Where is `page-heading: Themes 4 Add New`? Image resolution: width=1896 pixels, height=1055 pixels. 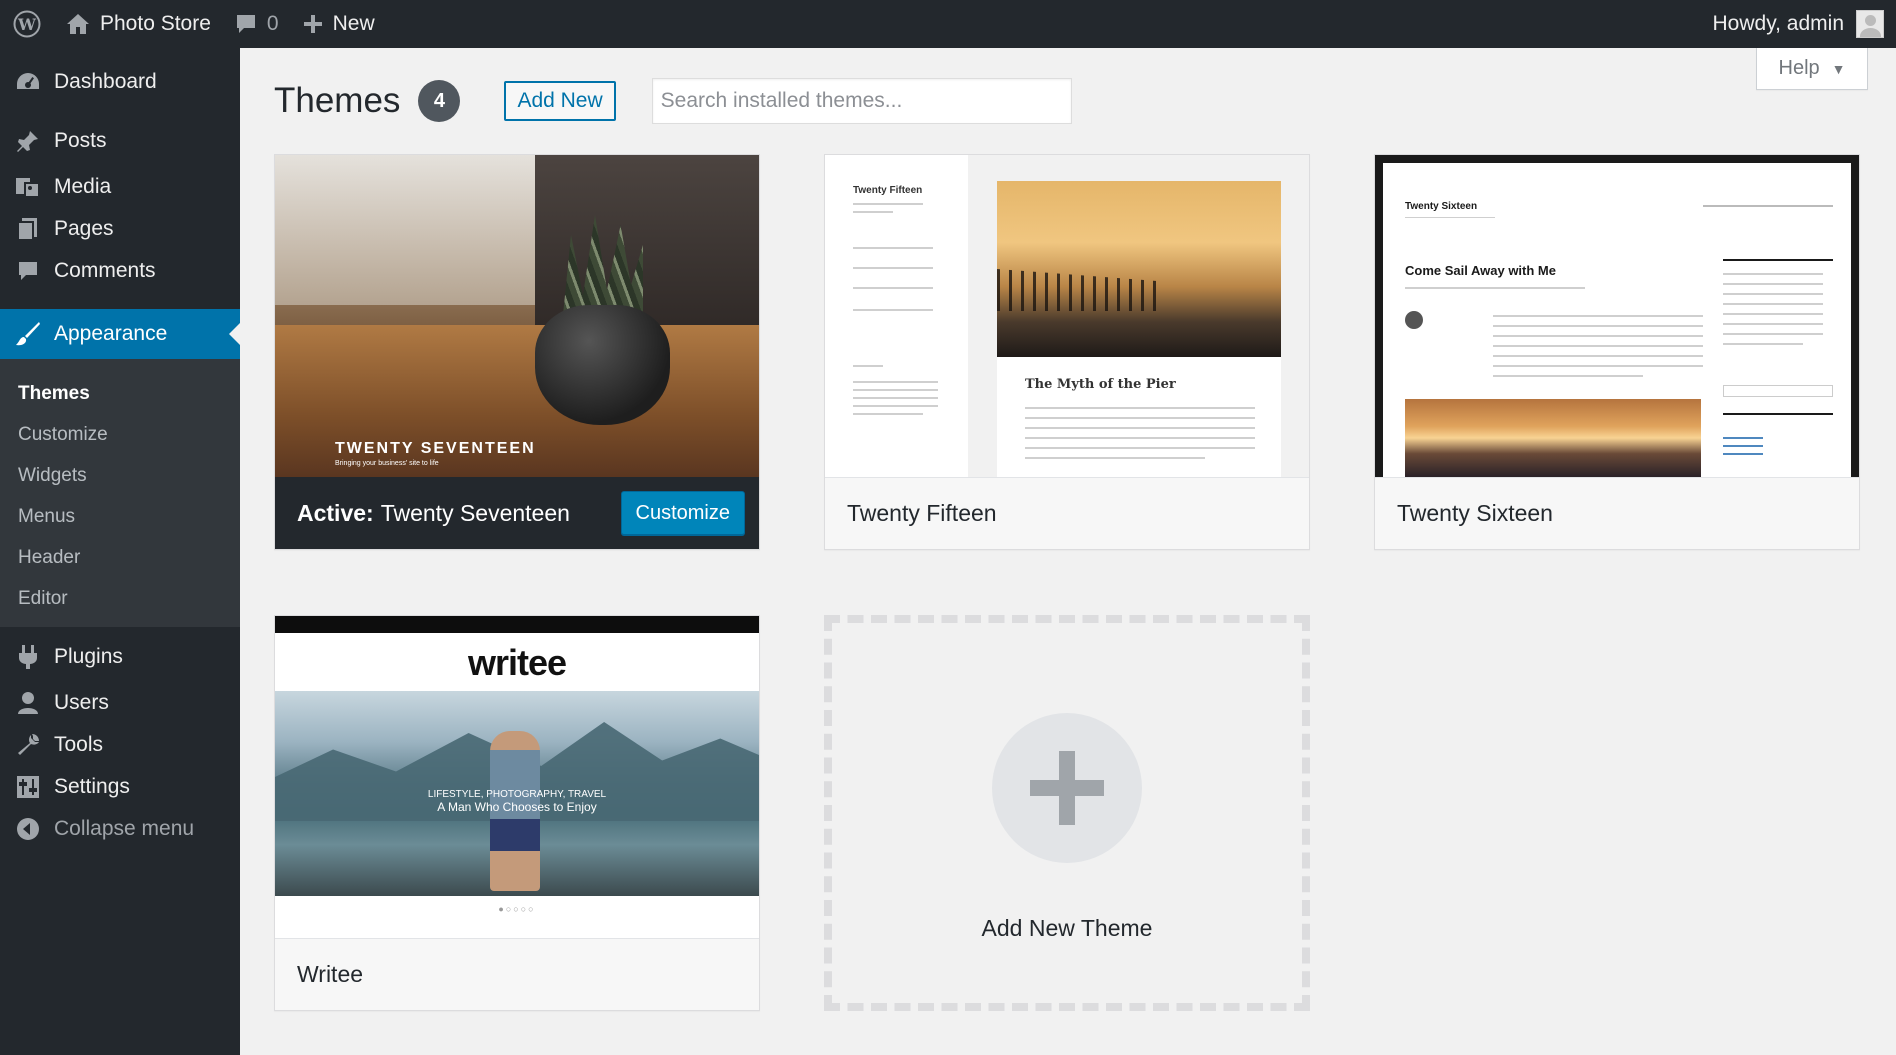 page-heading: Themes 4 Add New is located at coordinates (673, 101).